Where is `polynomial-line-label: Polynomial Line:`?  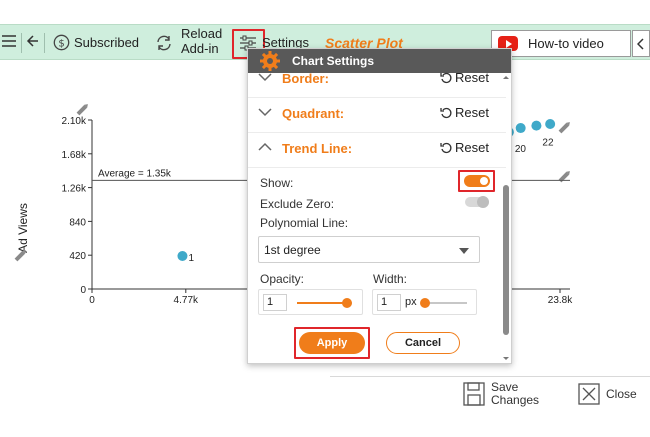
polynomial-line-label: Polynomial Line: is located at coordinates (304, 223).